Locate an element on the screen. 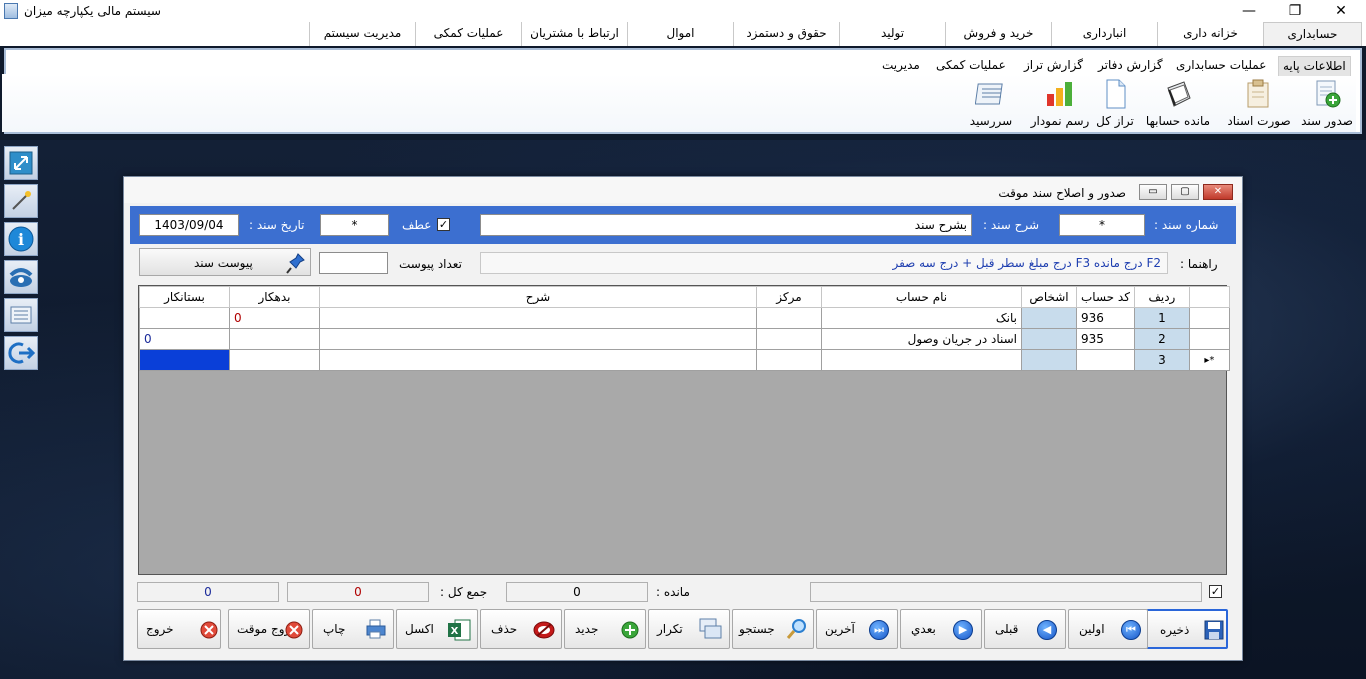 The height and width of the screenshot is (679, 1366). temporary-exit-button: خروج موقت is located at coordinates (269, 629).